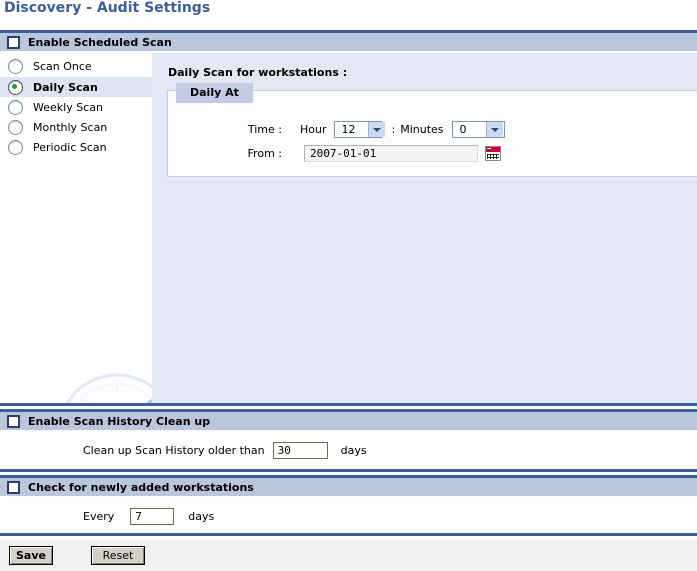 The height and width of the screenshot is (571, 697). I want to click on content-heading: Daily Scan for workstations :, so click(258, 72).